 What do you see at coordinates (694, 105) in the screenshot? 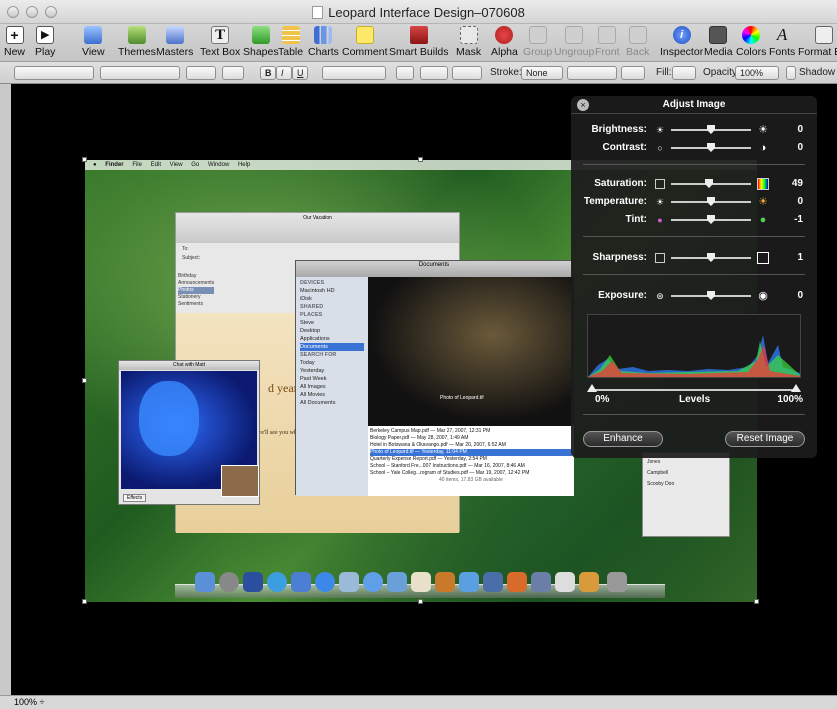
I see `panel-title: Adjust Image` at bounding box center [694, 105].